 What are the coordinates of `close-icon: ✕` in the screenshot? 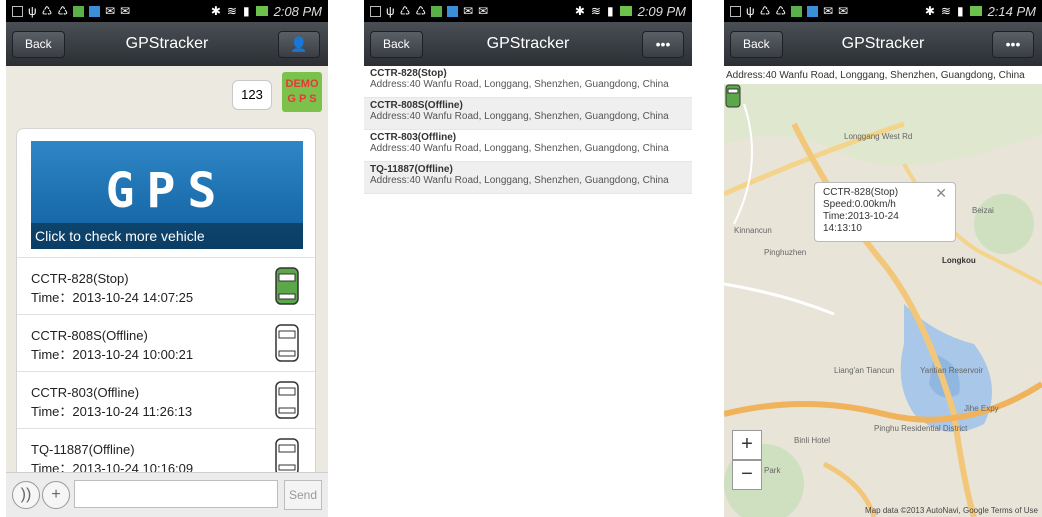 It's located at (941, 193).